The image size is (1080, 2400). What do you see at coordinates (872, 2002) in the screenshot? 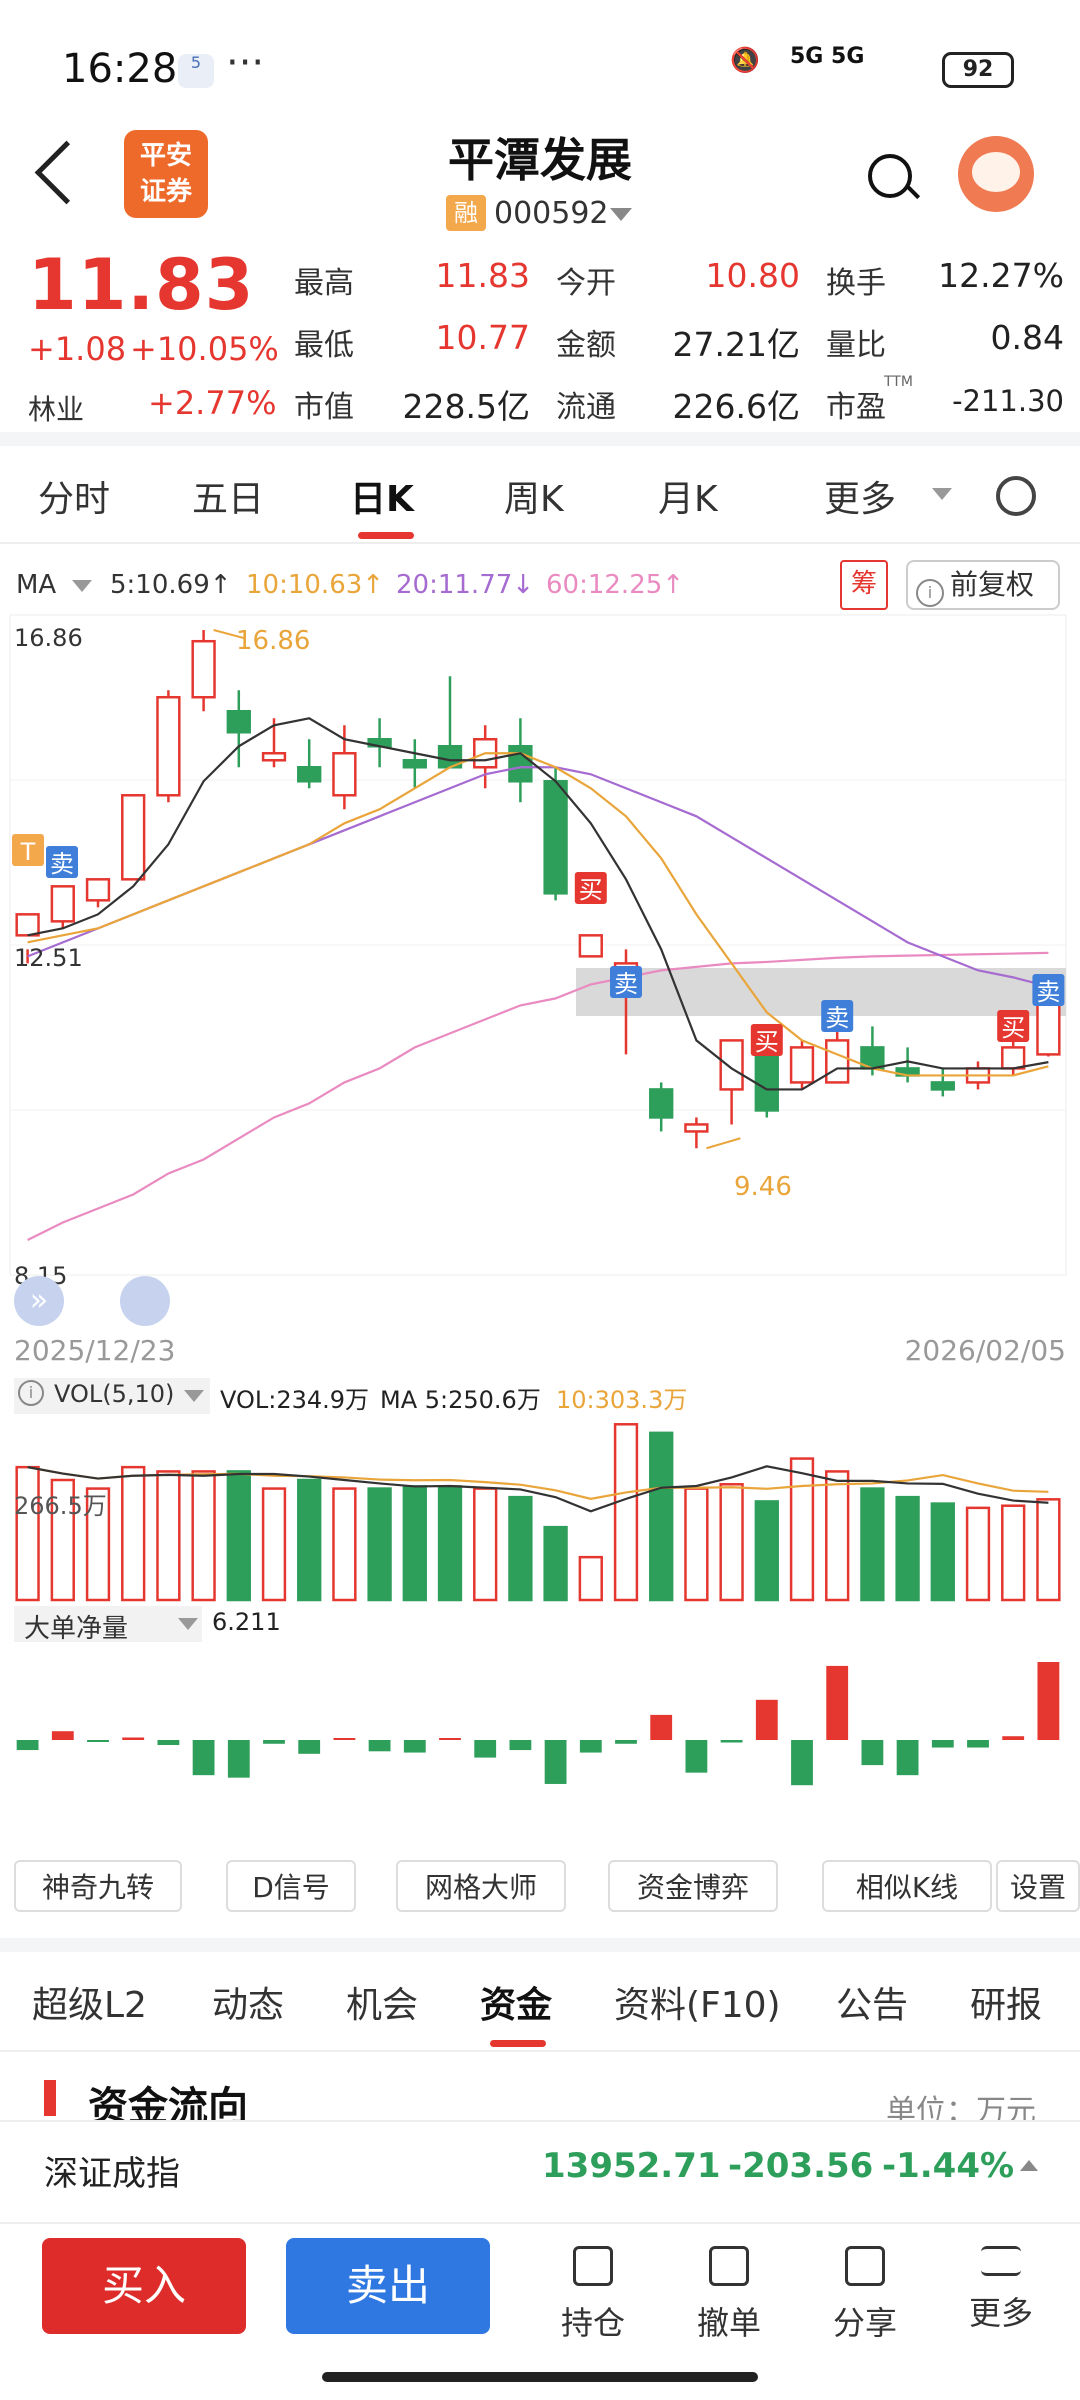
I see `tab-announcements: 公告` at bounding box center [872, 2002].